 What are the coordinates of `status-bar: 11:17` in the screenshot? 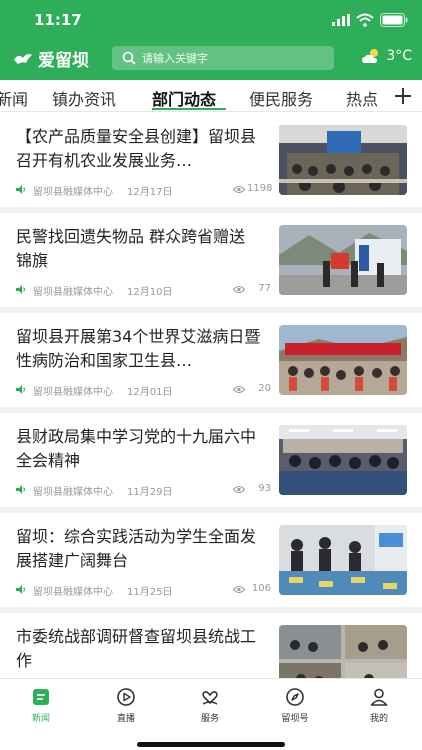 It's located at (211, 20).